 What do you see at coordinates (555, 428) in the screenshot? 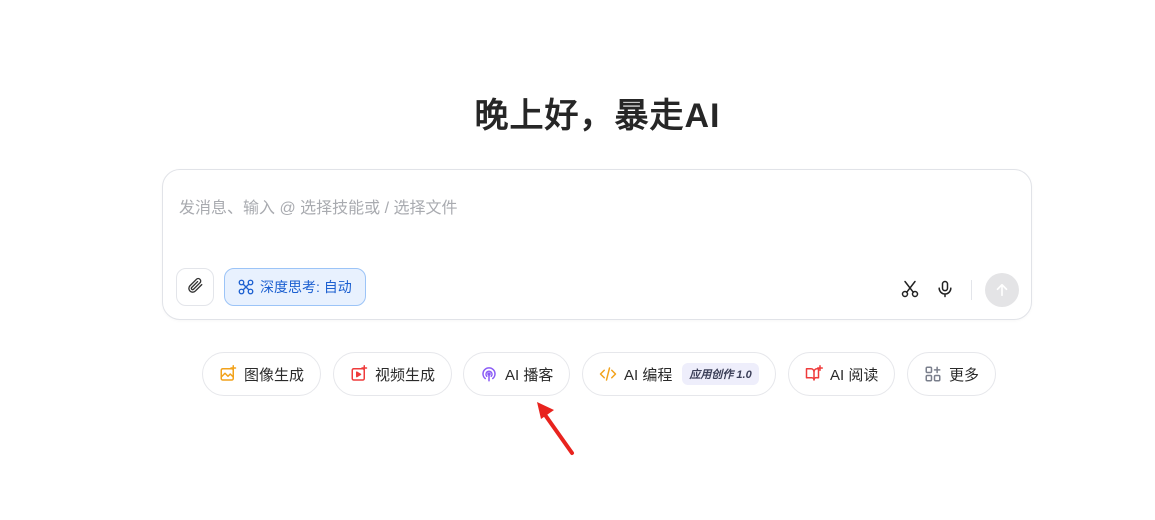
I see `annotation-arrow` at bounding box center [555, 428].